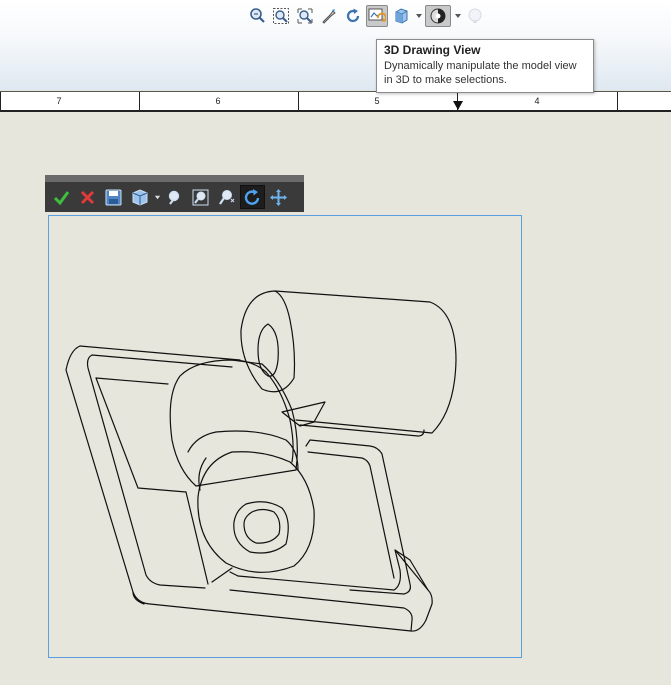 This screenshot has height=685, width=671. I want to click on pocket-inner-right, so click(351, 515).